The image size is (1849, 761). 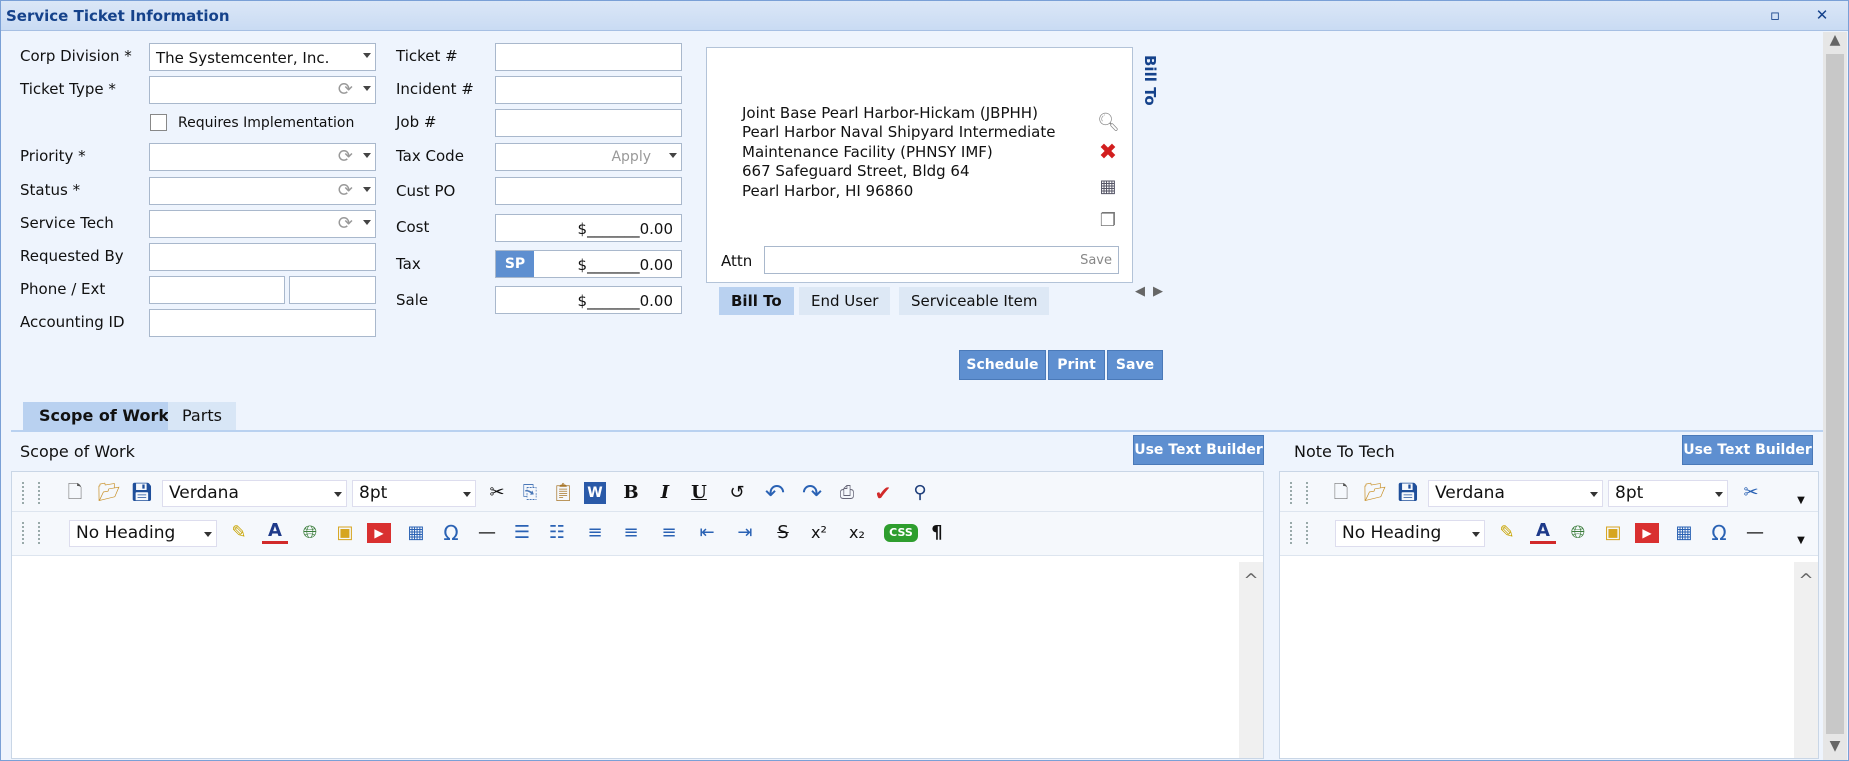 I want to click on requires-implementation-checkbox, so click(x=158, y=122).